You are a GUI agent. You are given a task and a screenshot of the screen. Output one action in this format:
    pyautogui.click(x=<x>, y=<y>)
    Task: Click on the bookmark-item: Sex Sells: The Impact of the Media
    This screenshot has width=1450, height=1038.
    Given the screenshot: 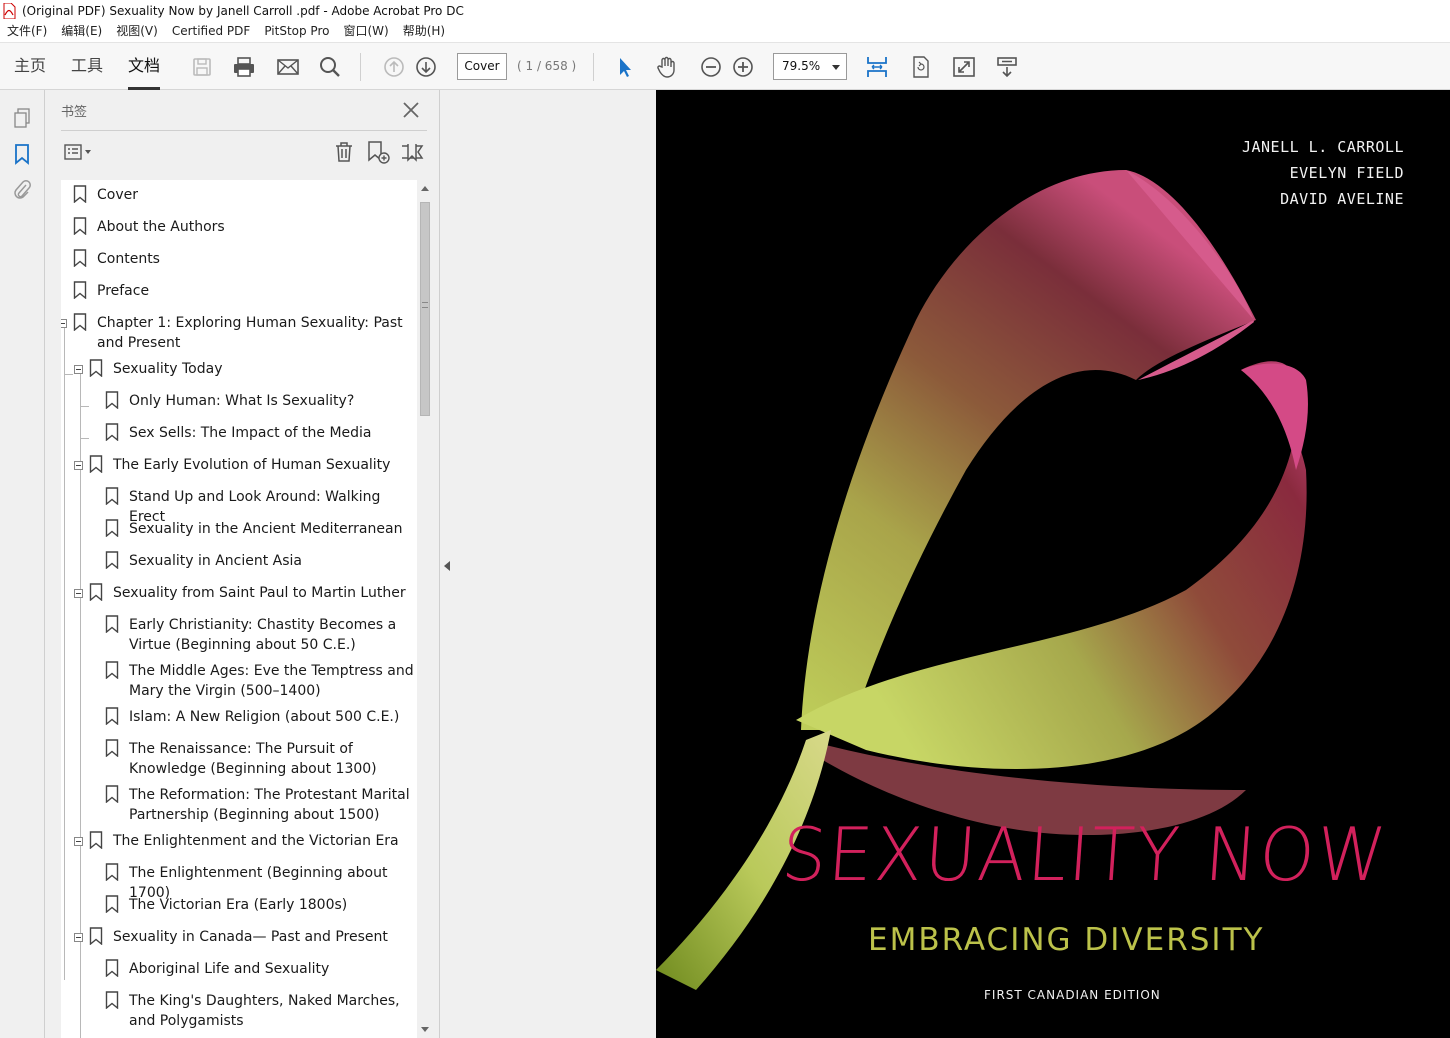 What is the action you would take?
    pyautogui.click(x=261, y=433)
    